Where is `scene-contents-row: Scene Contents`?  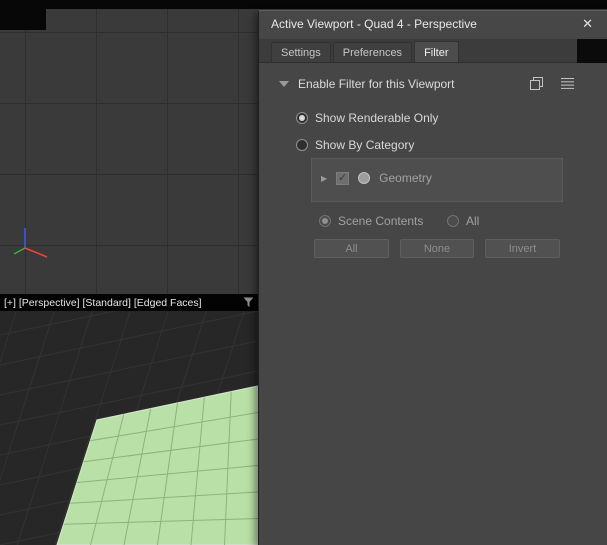 scene-contents-row: Scene Contents is located at coordinates (371, 221).